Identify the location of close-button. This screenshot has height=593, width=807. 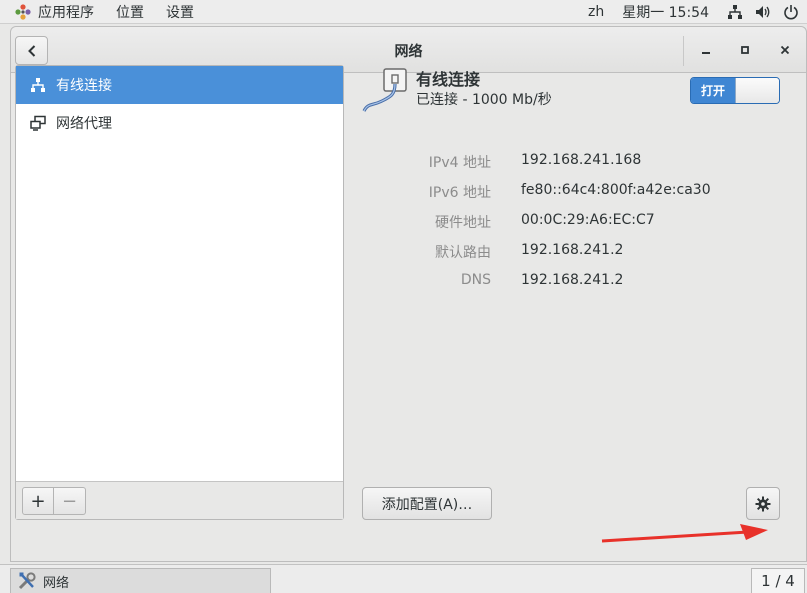
(785, 50).